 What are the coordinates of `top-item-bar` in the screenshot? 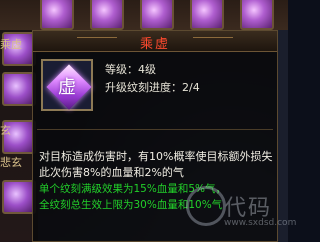 It's located at (144, 15).